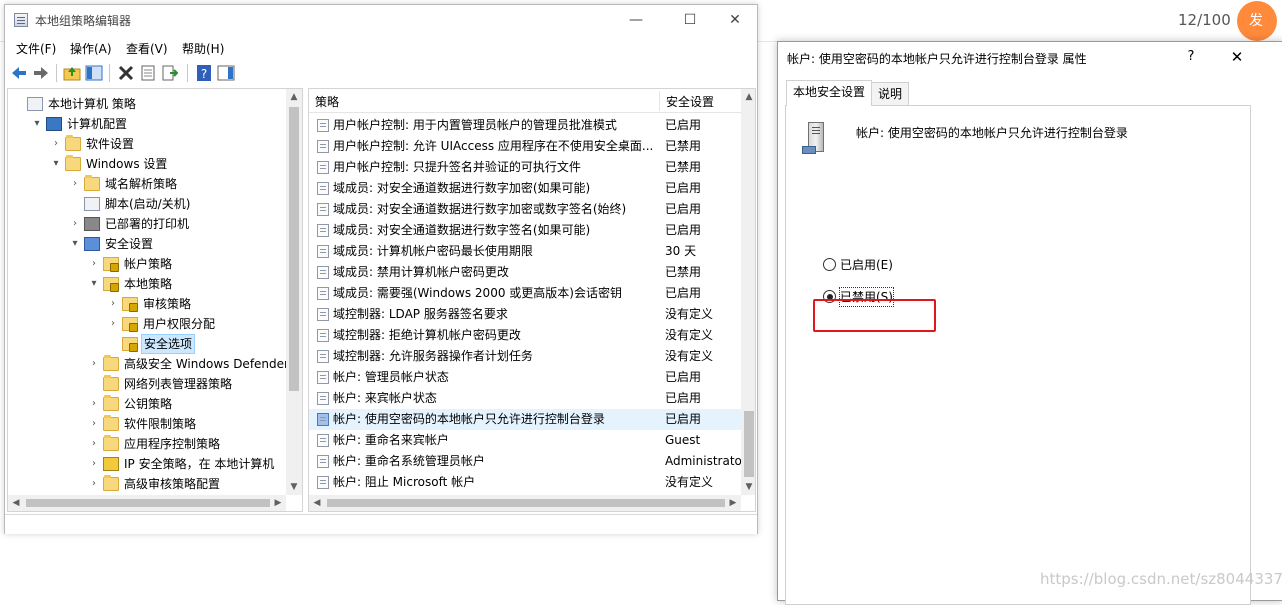 The width and height of the screenshot is (1282, 605). Describe the element at coordinates (148, 284) in the screenshot. I see `tree-item-label: 本地策略` at that location.